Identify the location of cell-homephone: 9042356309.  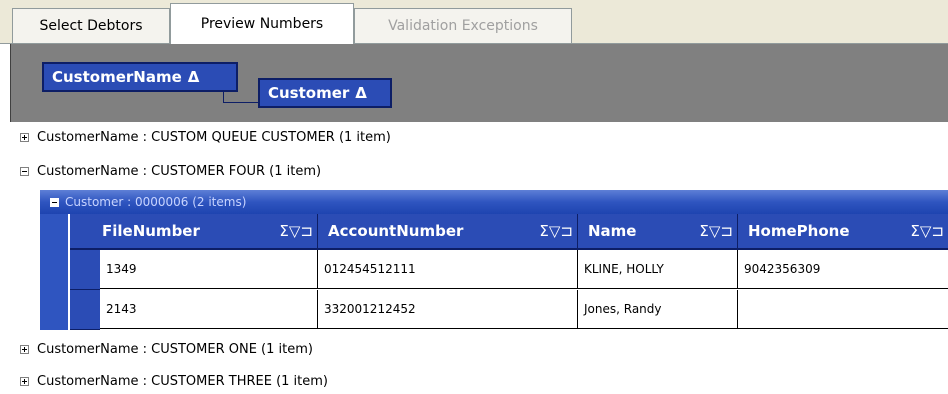
(843, 269).